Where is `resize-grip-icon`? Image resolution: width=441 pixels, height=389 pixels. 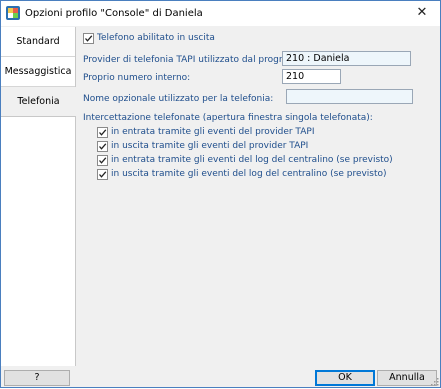 resize-grip-icon is located at coordinates (435, 382).